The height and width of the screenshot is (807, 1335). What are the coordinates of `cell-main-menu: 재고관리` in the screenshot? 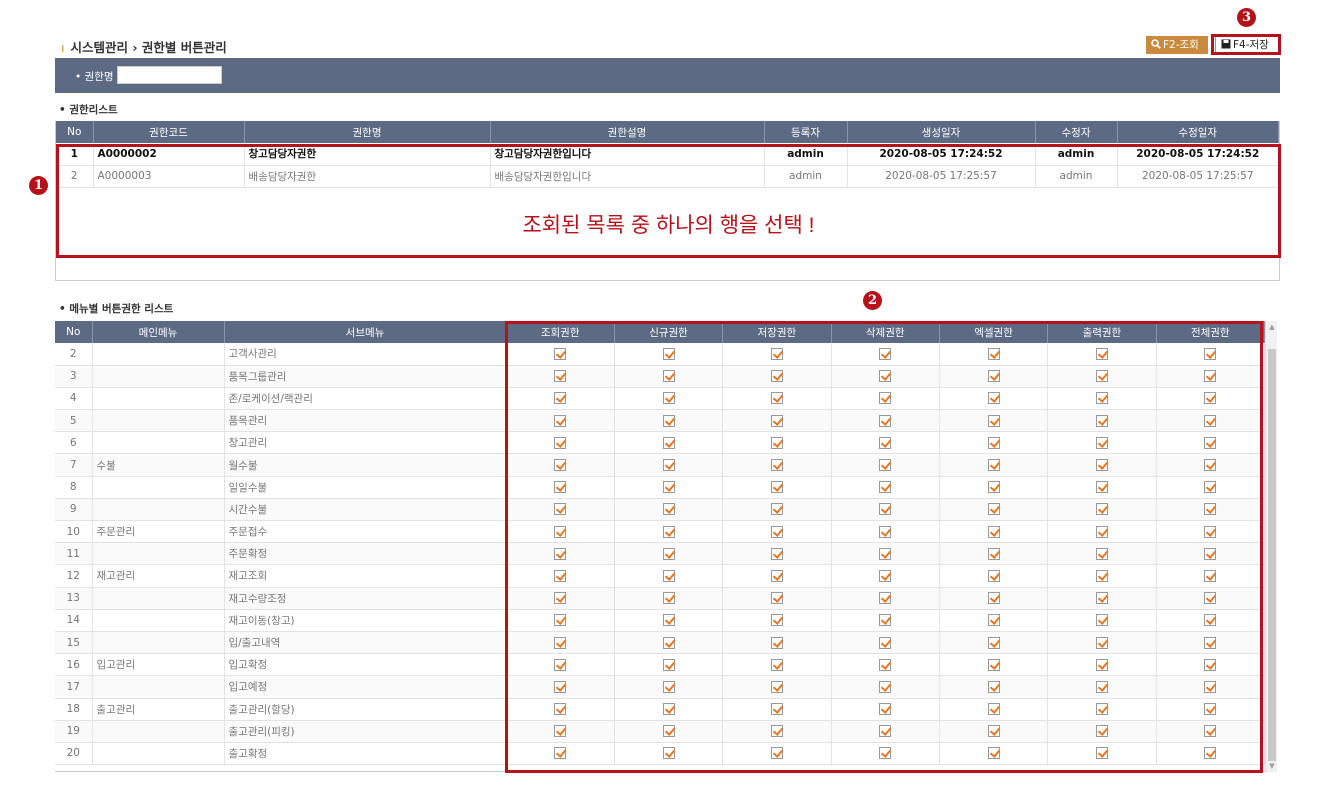 It's located at (158, 576).